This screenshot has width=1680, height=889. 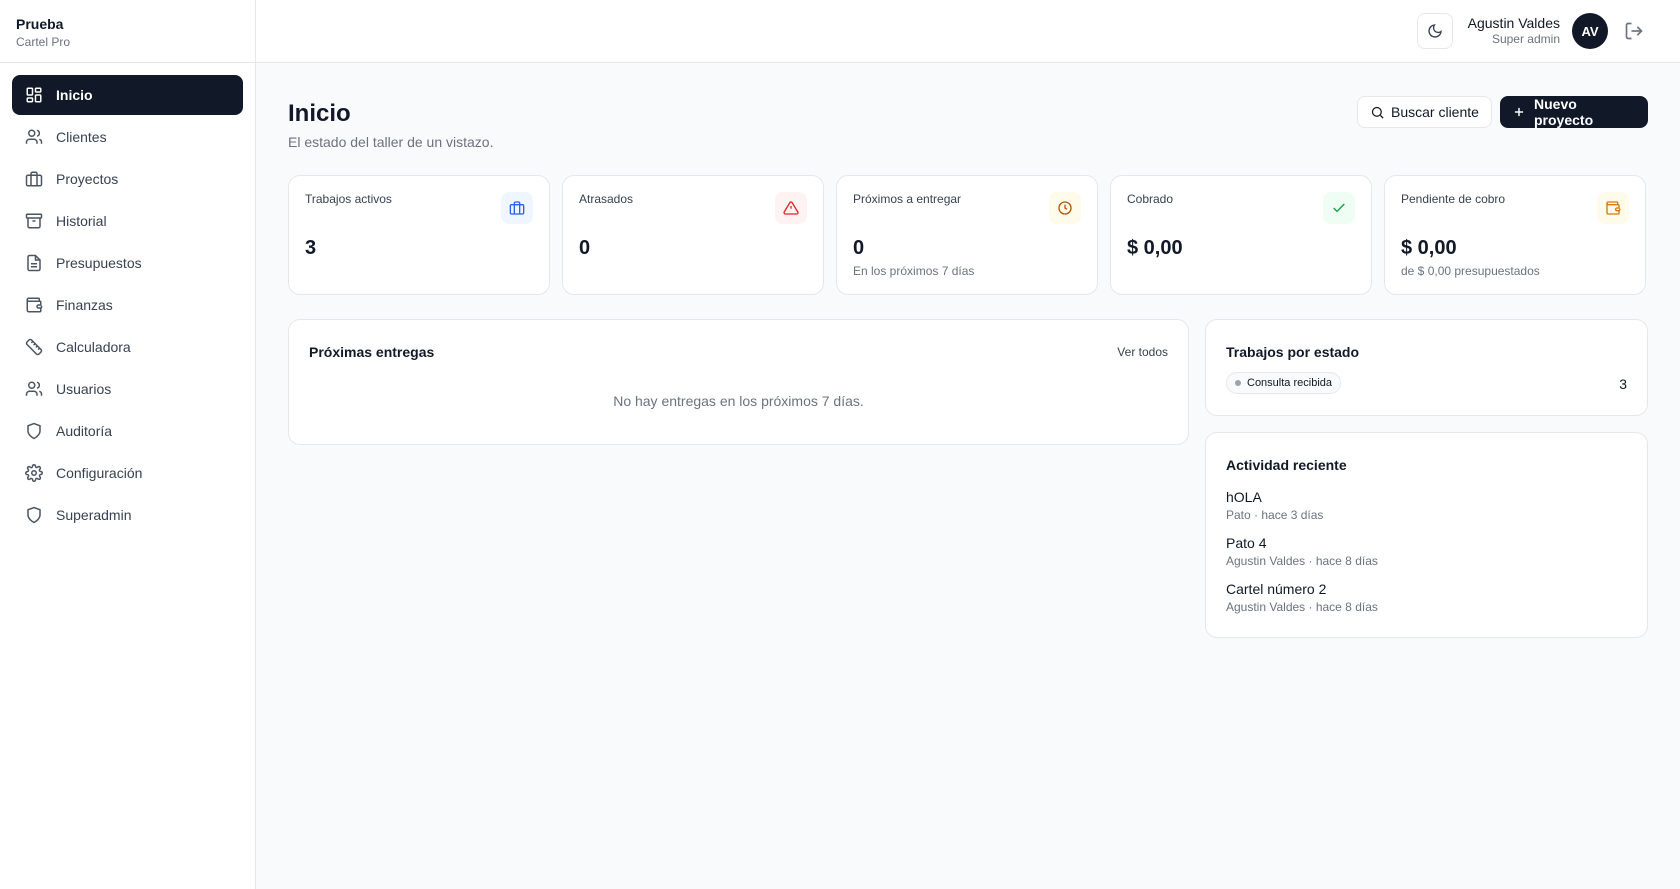 What do you see at coordinates (1590, 31) in the screenshot?
I see `avatar: AV` at bounding box center [1590, 31].